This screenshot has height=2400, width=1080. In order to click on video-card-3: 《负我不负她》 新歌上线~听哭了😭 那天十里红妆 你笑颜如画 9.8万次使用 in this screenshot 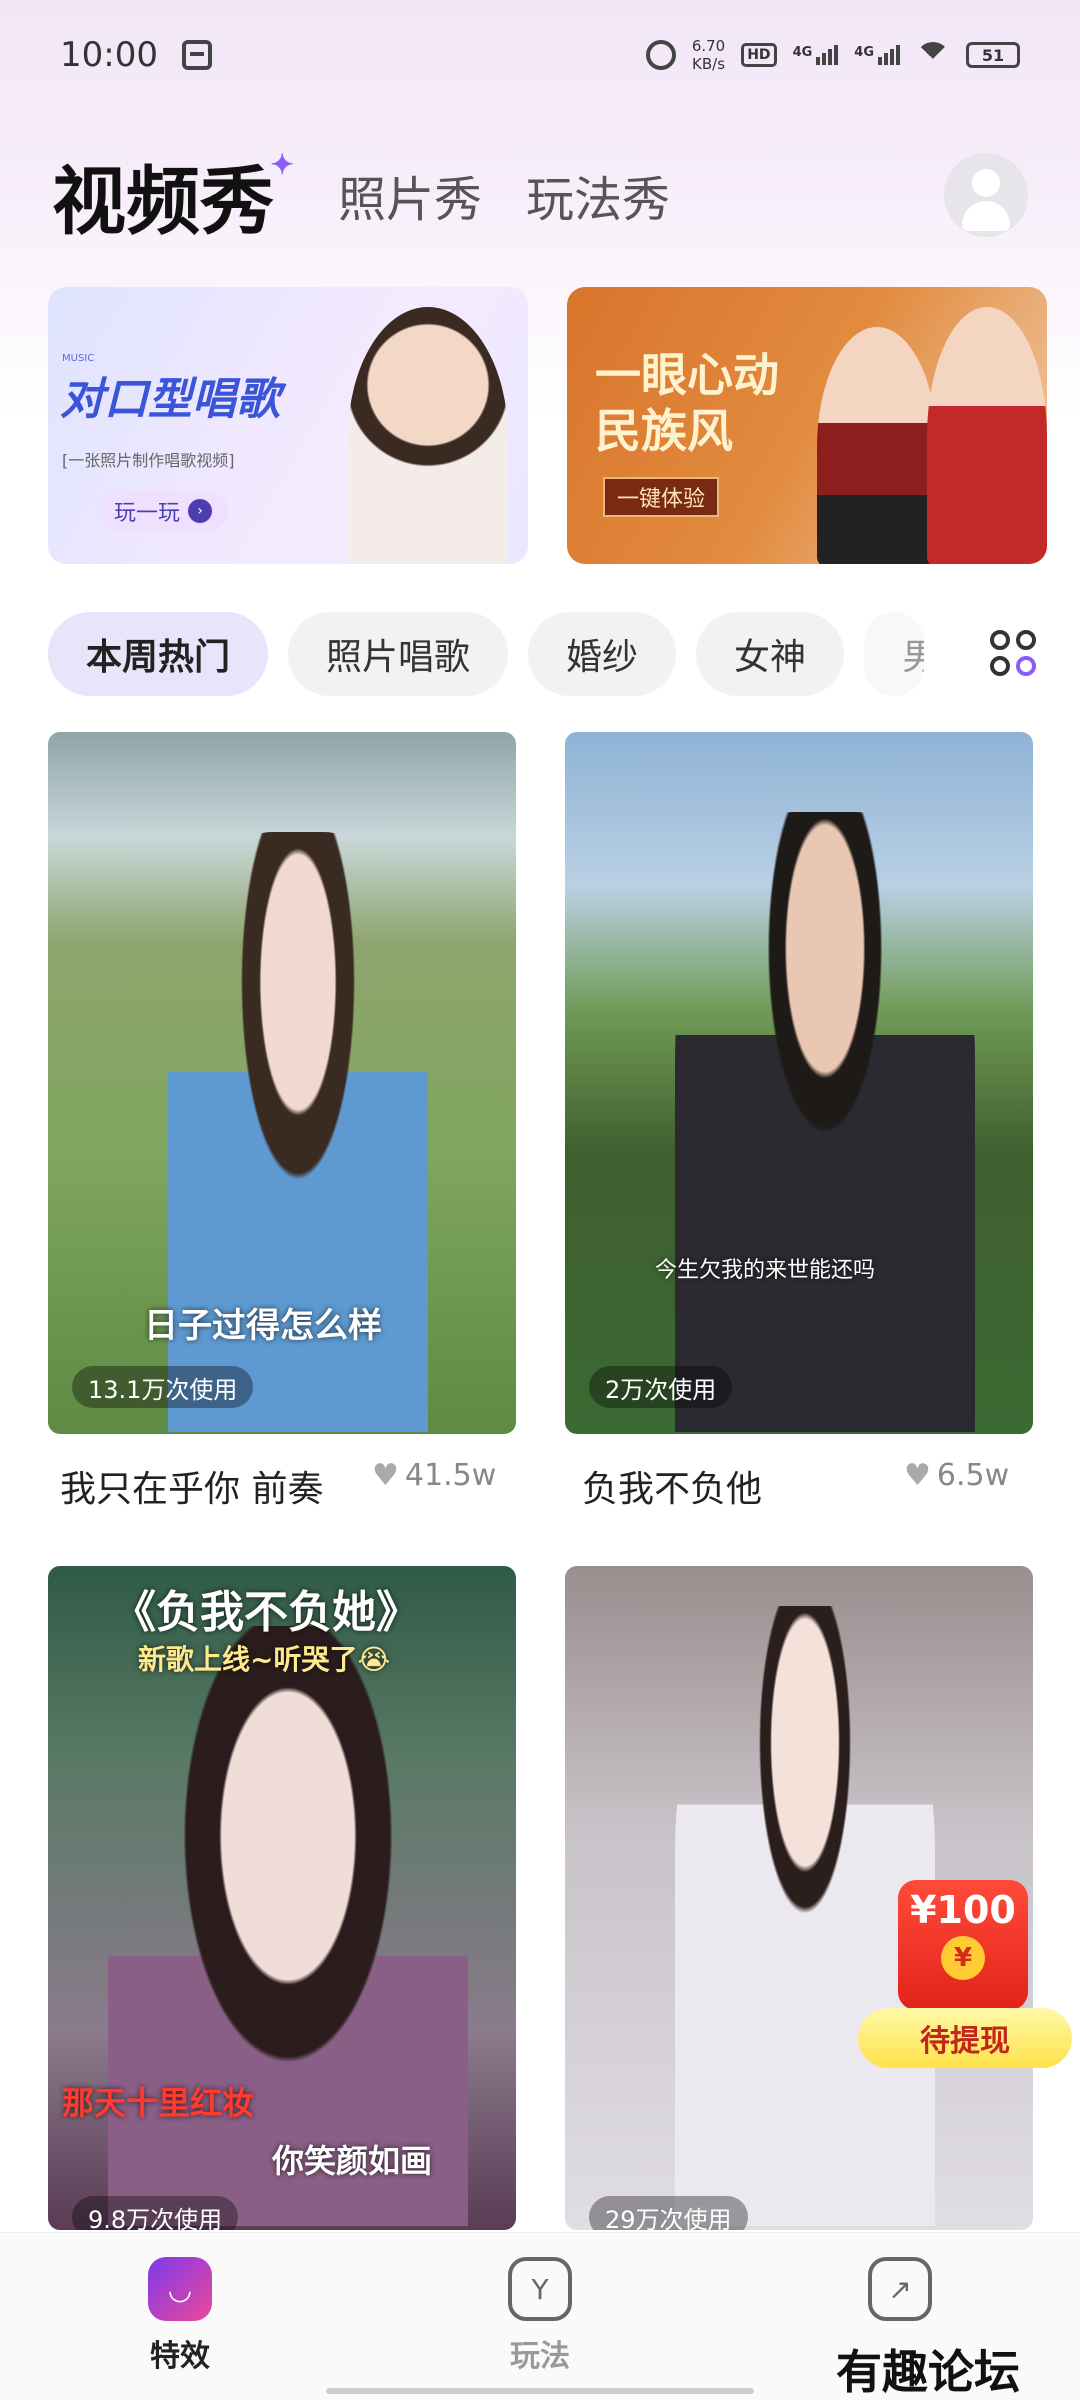, I will do `click(282, 1898)`.